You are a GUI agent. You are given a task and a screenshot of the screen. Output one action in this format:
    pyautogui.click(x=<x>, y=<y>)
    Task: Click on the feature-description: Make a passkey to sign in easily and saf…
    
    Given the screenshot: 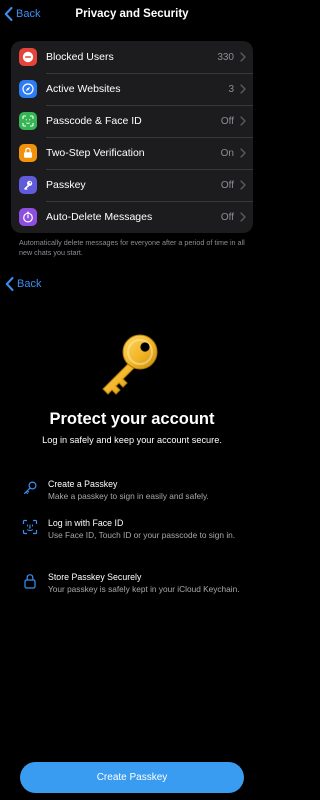 What is the action you would take?
    pyautogui.click(x=128, y=496)
    